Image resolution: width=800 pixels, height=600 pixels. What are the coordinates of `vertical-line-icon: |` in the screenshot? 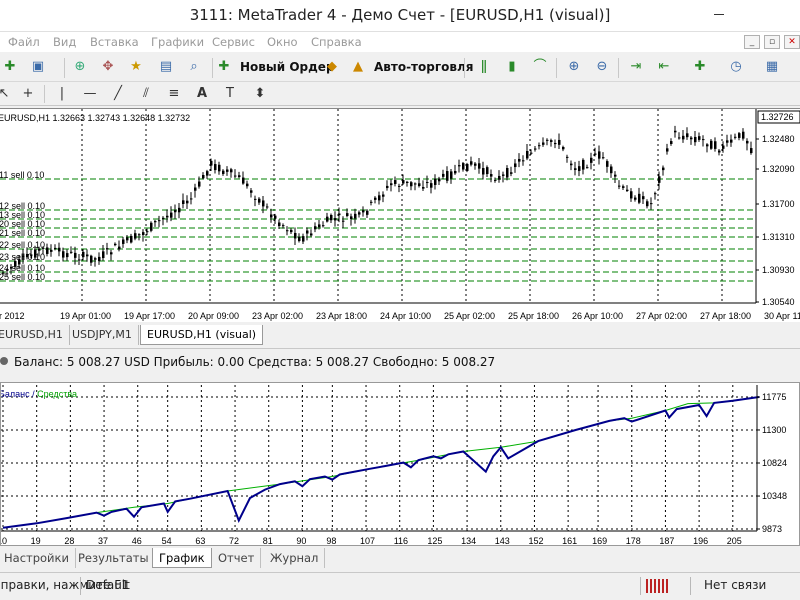 It's located at (62, 94).